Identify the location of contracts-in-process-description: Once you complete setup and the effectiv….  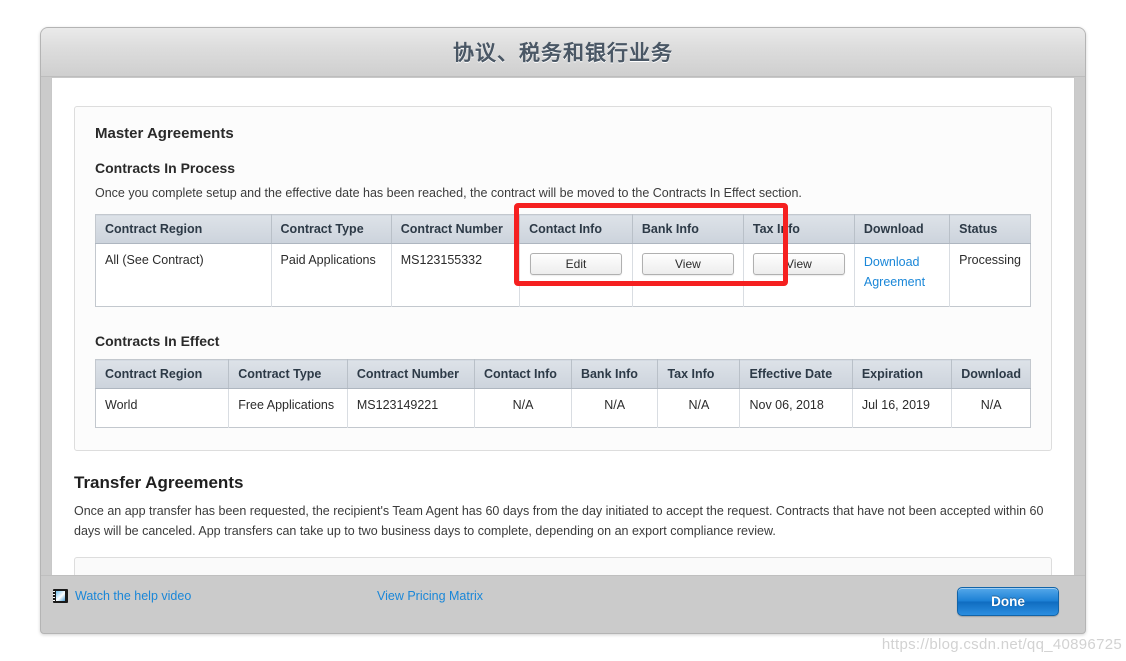
(448, 193).